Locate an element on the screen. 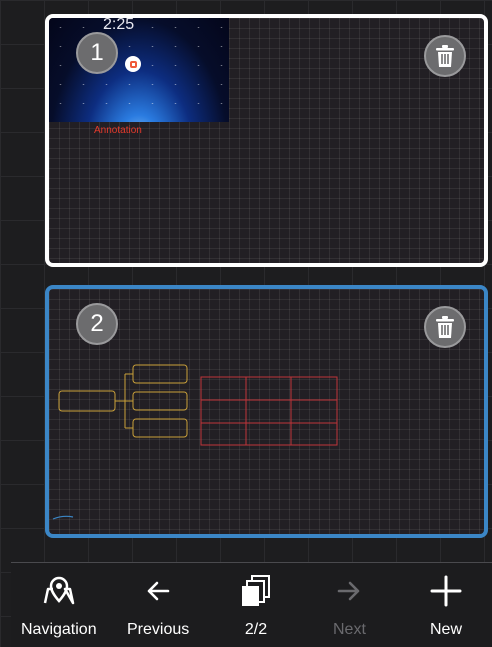 This screenshot has height=647, width=492. bottom-toolbar: Navigation Previous 2/2 Next New is located at coordinates (251, 604).